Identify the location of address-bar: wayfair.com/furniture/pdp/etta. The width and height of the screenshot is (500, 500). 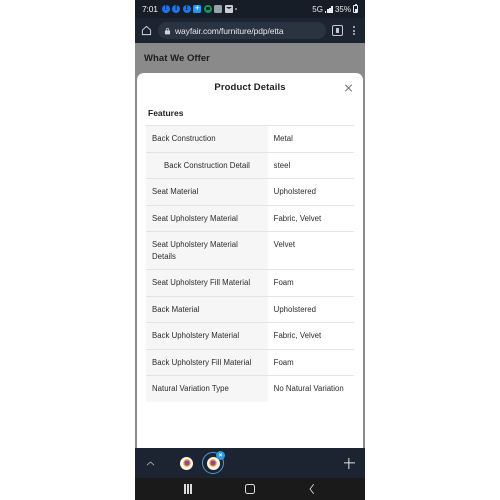
(242, 30).